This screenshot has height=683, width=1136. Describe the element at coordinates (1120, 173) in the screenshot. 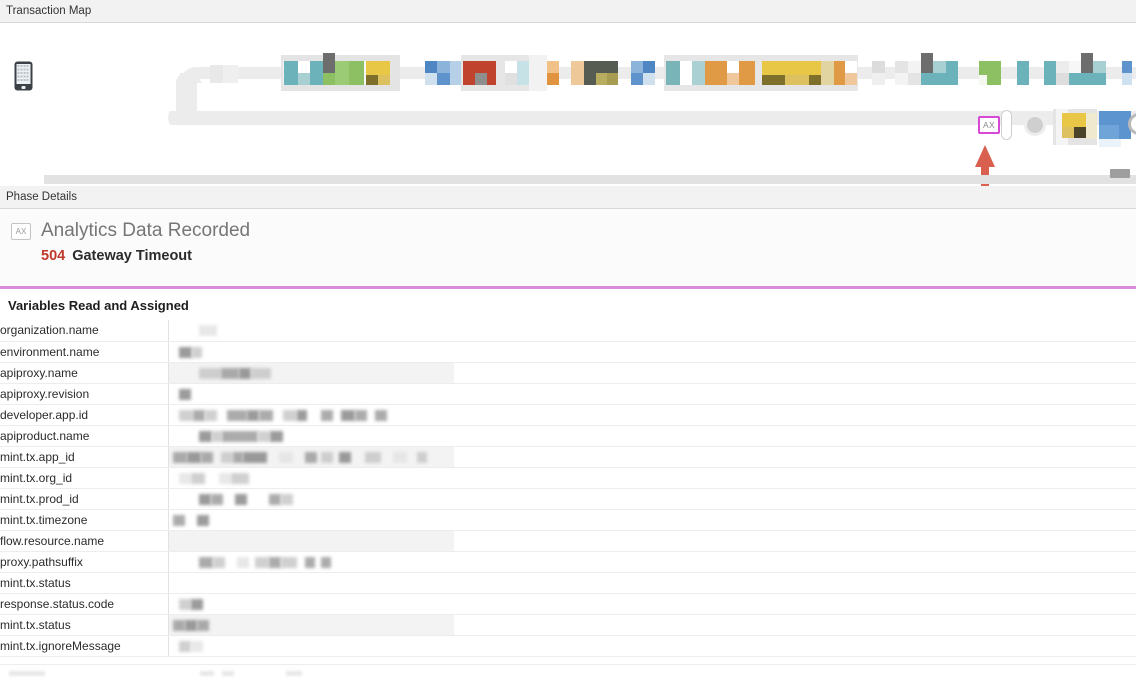

I see `map-scroll-thumb` at that location.